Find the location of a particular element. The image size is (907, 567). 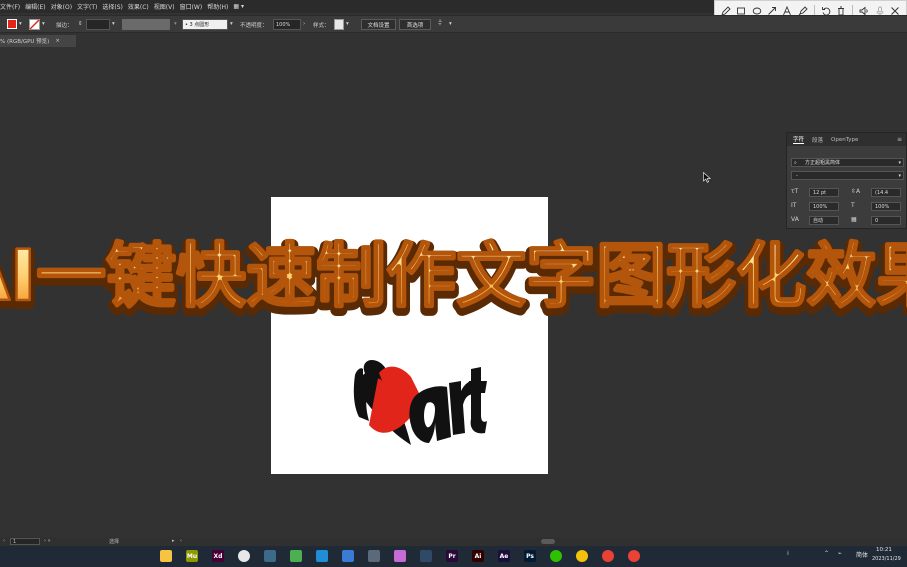

horizontal-scrollbar is located at coordinates (548, 541).